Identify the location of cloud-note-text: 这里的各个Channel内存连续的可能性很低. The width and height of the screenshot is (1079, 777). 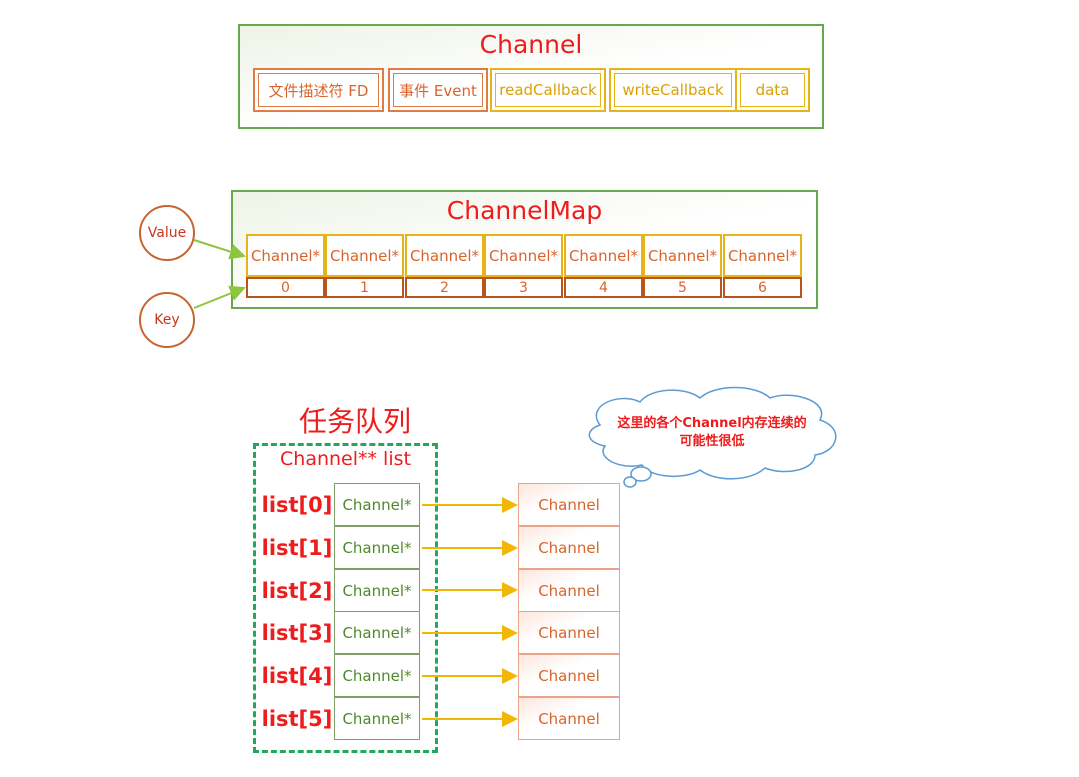
(712, 432).